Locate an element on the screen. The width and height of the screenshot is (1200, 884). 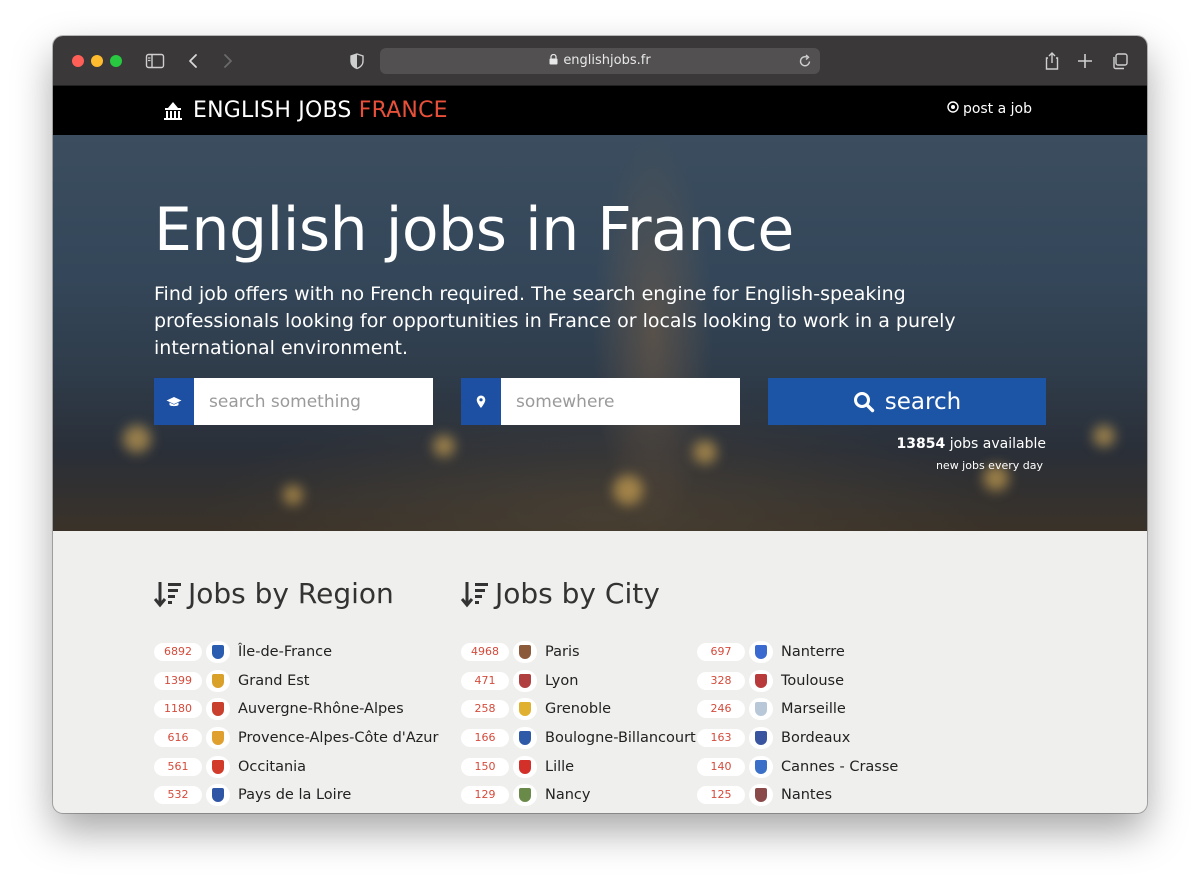
list-item-label: Nantes is located at coordinates (806, 795).